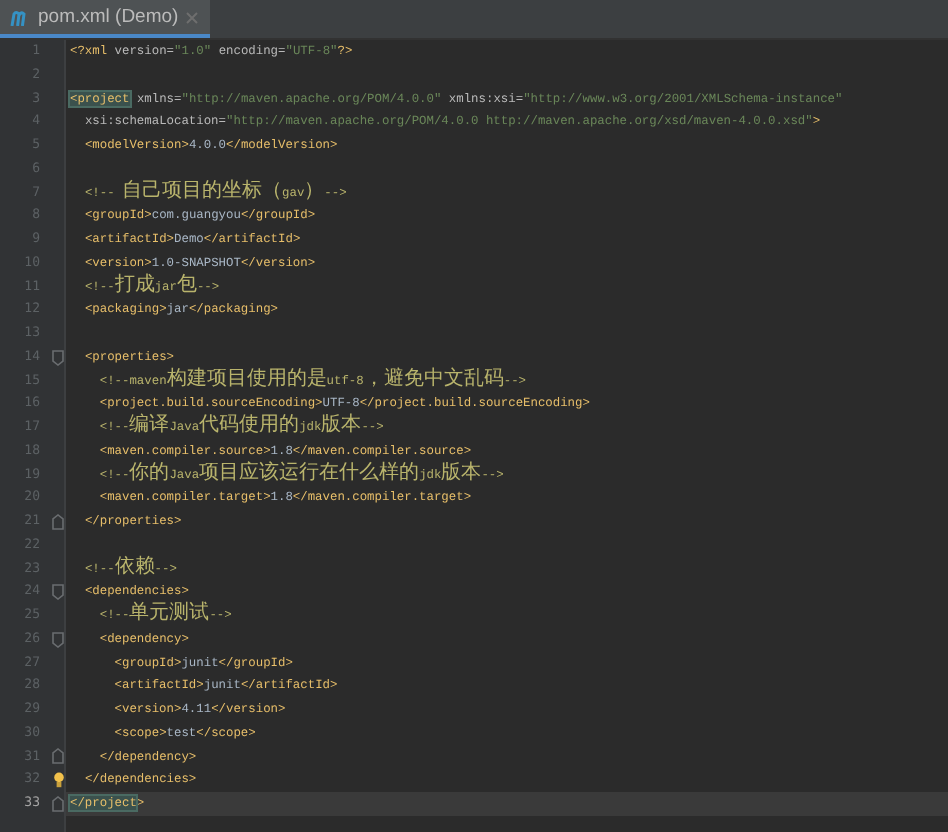 Image resolution: width=948 pixels, height=832 pixels. Describe the element at coordinates (105, 19) in the screenshot. I see `file-tab: pom.xml (Demo)` at that location.